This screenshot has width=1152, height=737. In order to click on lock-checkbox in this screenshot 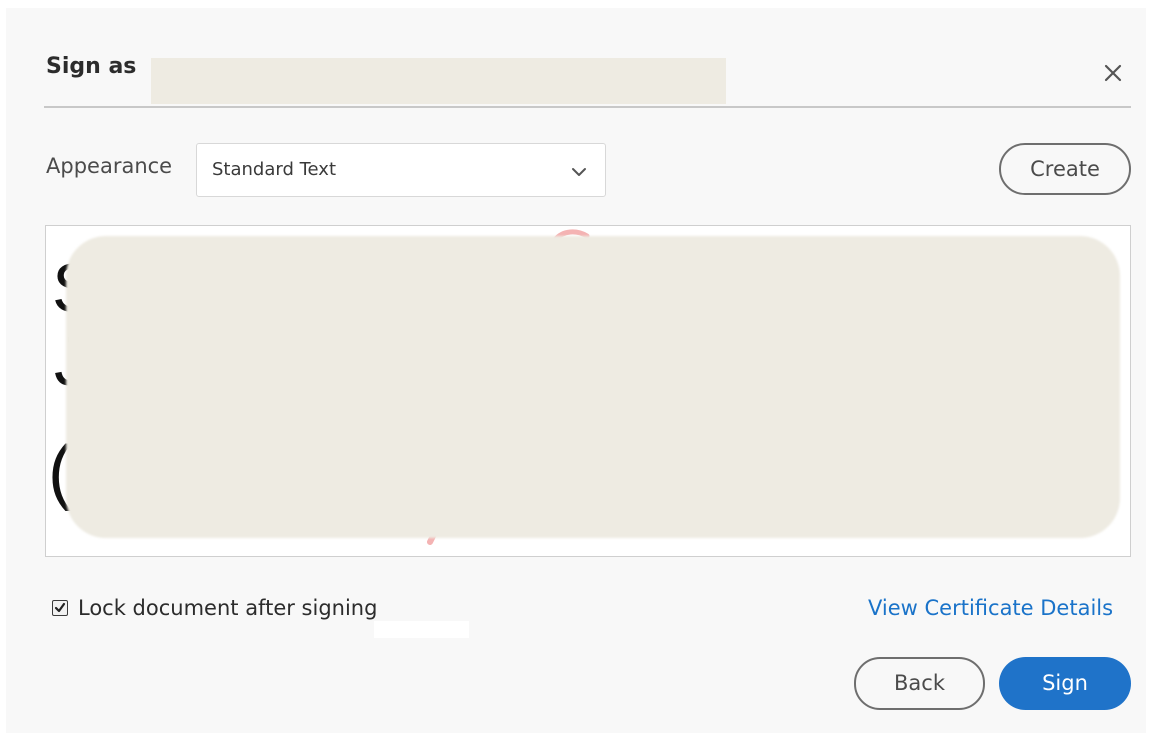, I will do `click(60, 608)`.